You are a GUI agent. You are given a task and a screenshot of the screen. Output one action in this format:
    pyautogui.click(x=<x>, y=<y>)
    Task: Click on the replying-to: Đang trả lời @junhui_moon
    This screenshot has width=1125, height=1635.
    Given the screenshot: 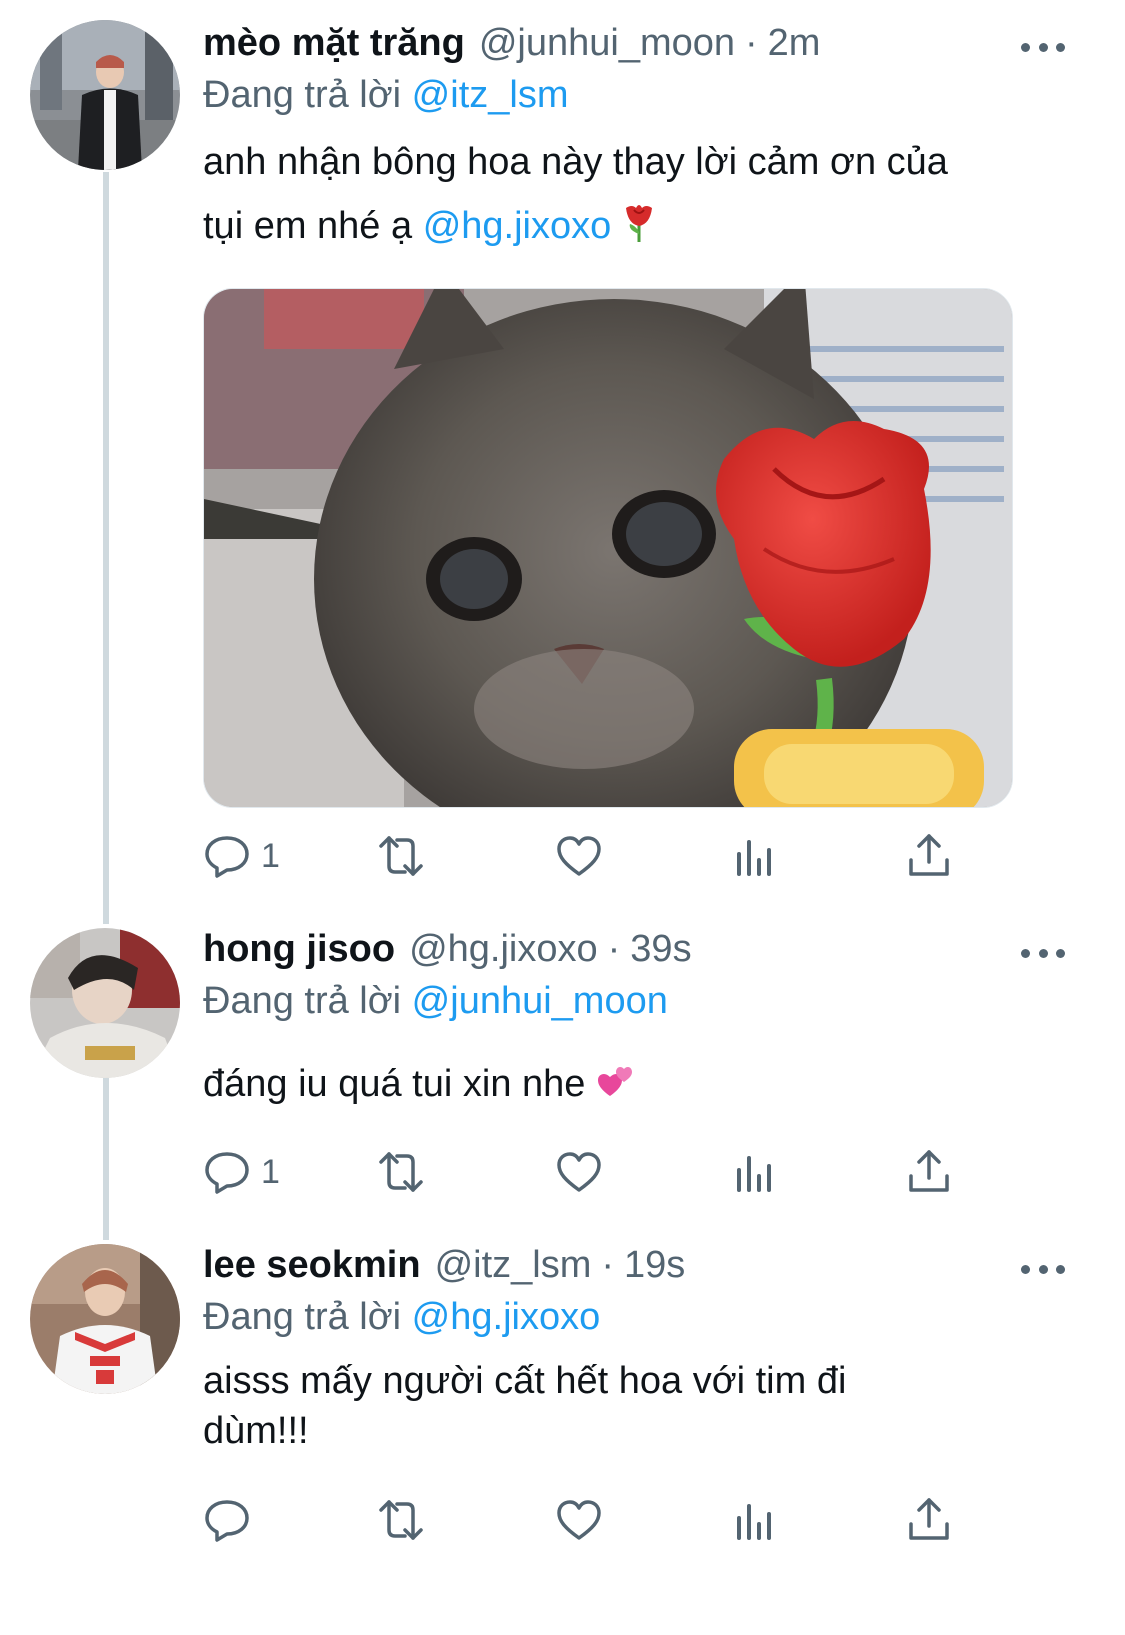 What is the action you would take?
    pyautogui.click(x=435, y=1001)
    